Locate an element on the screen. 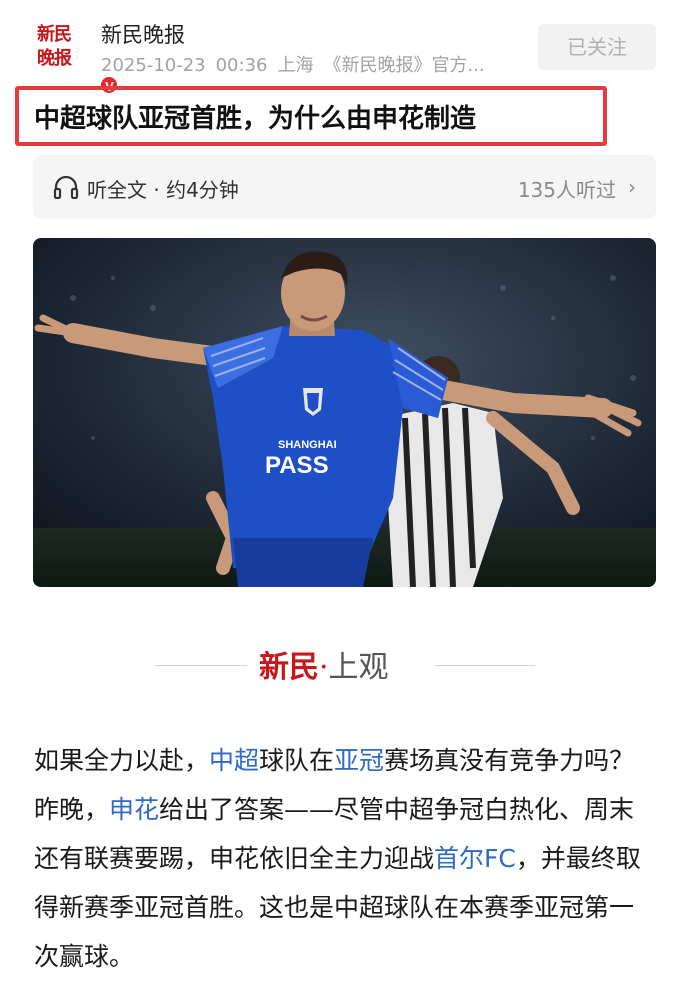 This screenshot has height=981, width=680. brand-divider: 新民·上观 is located at coordinates (345, 664).